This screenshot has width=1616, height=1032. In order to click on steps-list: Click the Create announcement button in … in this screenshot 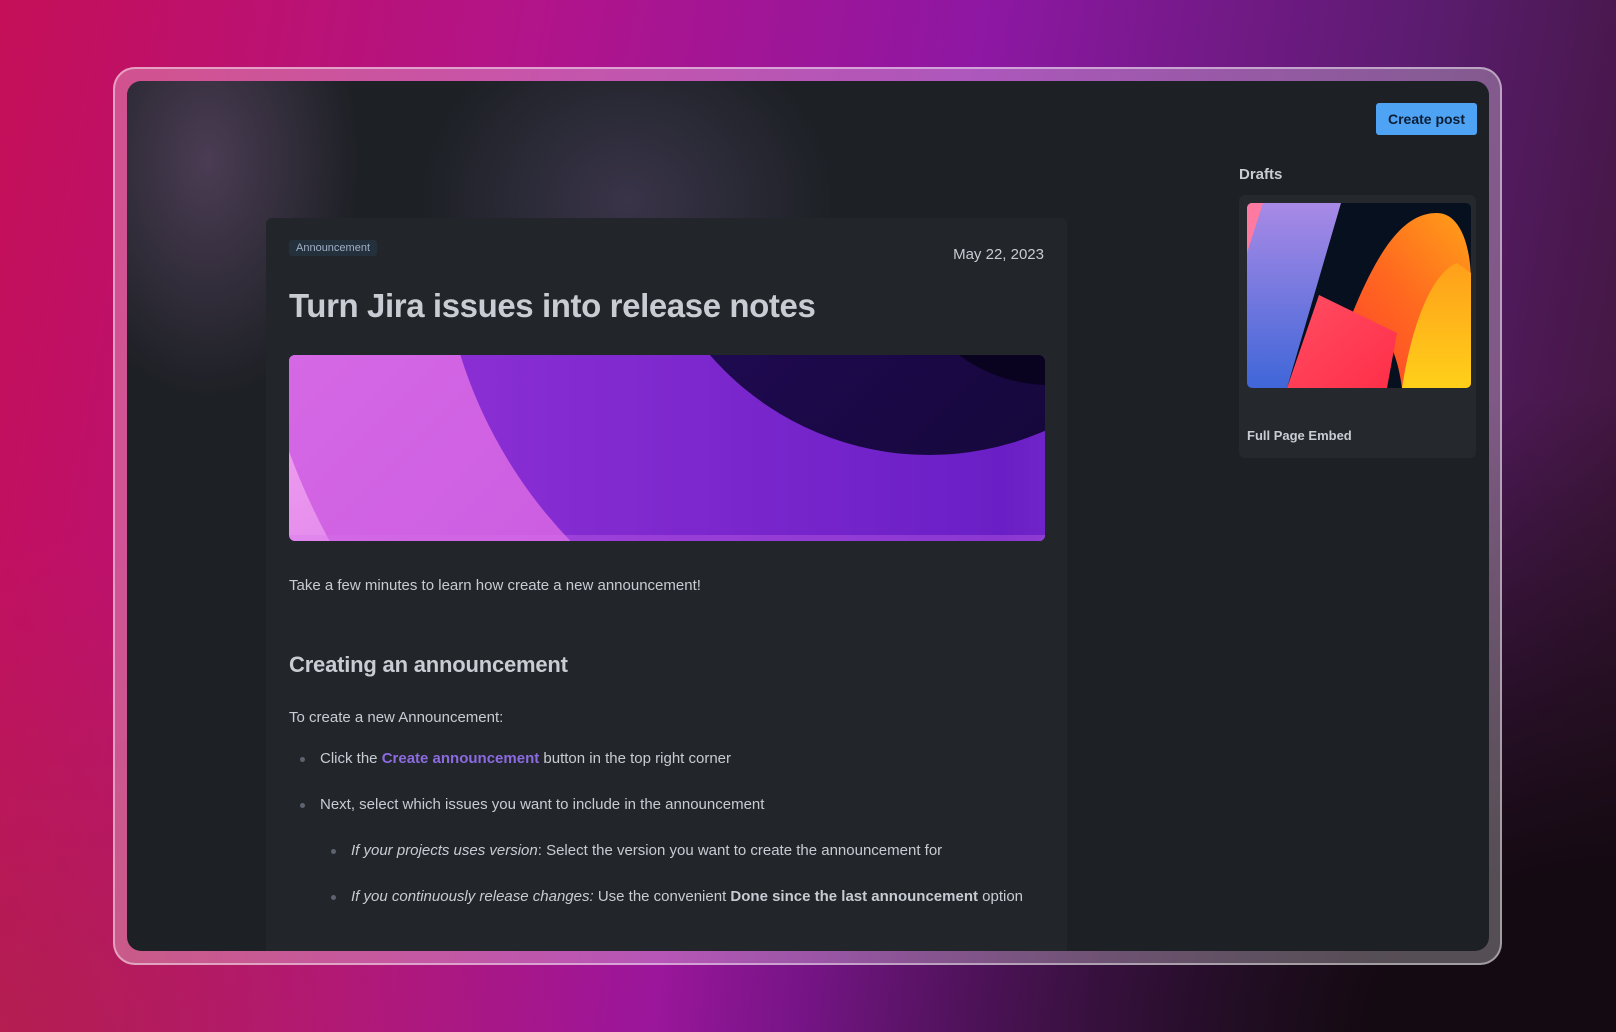, I will do `click(666, 827)`.